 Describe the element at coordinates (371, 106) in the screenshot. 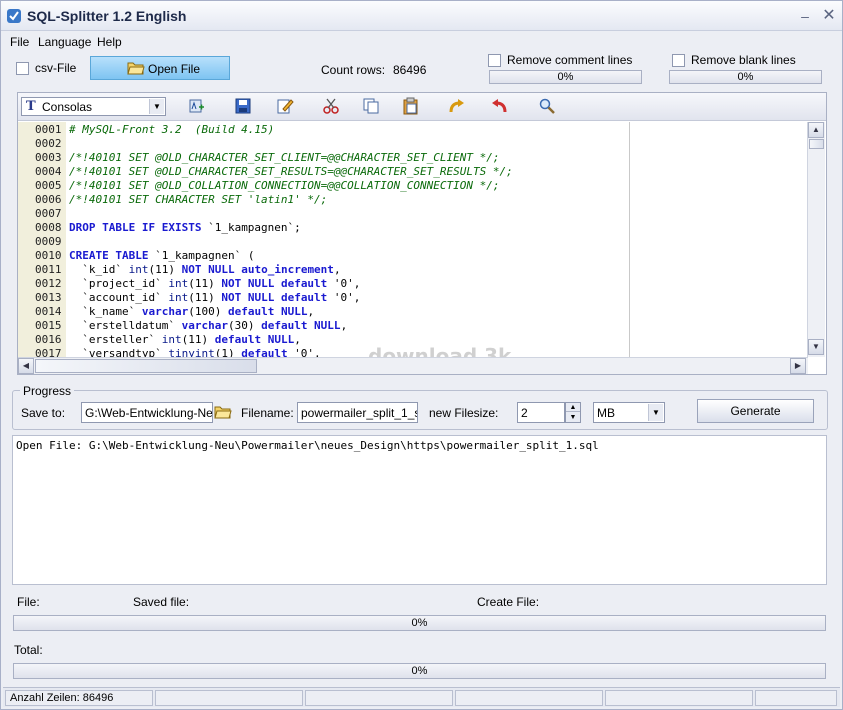

I see `copy-icon` at that location.